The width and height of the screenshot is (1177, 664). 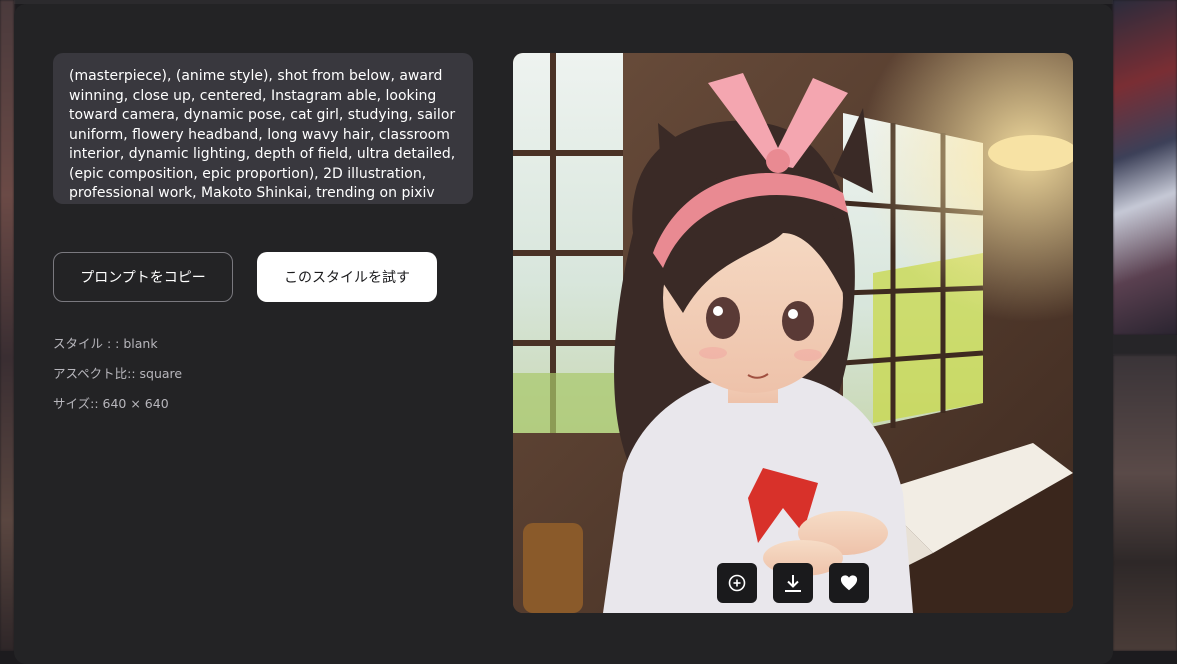 I want to click on try-style-button: このスタイルを試す, so click(x=347, y=277).